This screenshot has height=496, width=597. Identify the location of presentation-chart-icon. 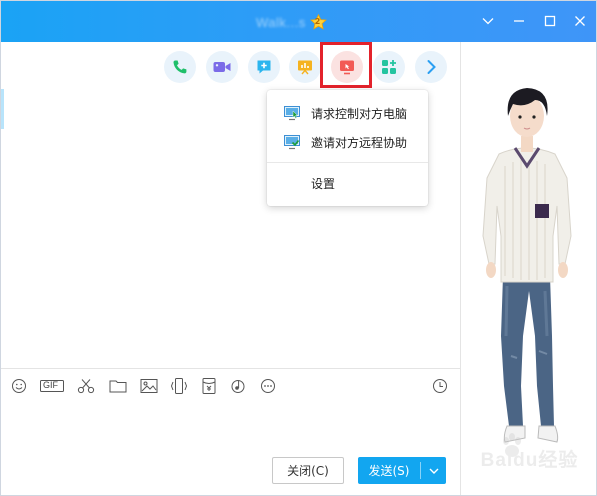
(305, 67).